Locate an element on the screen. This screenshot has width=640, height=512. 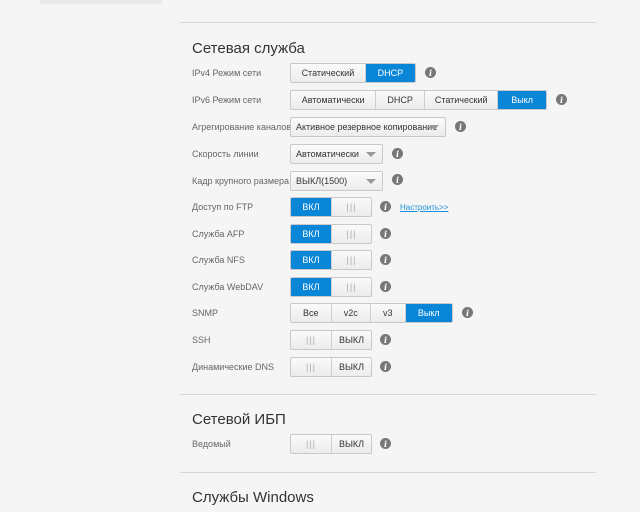
ups-slave-label: Ведомый is located at coordinates (211, 444).